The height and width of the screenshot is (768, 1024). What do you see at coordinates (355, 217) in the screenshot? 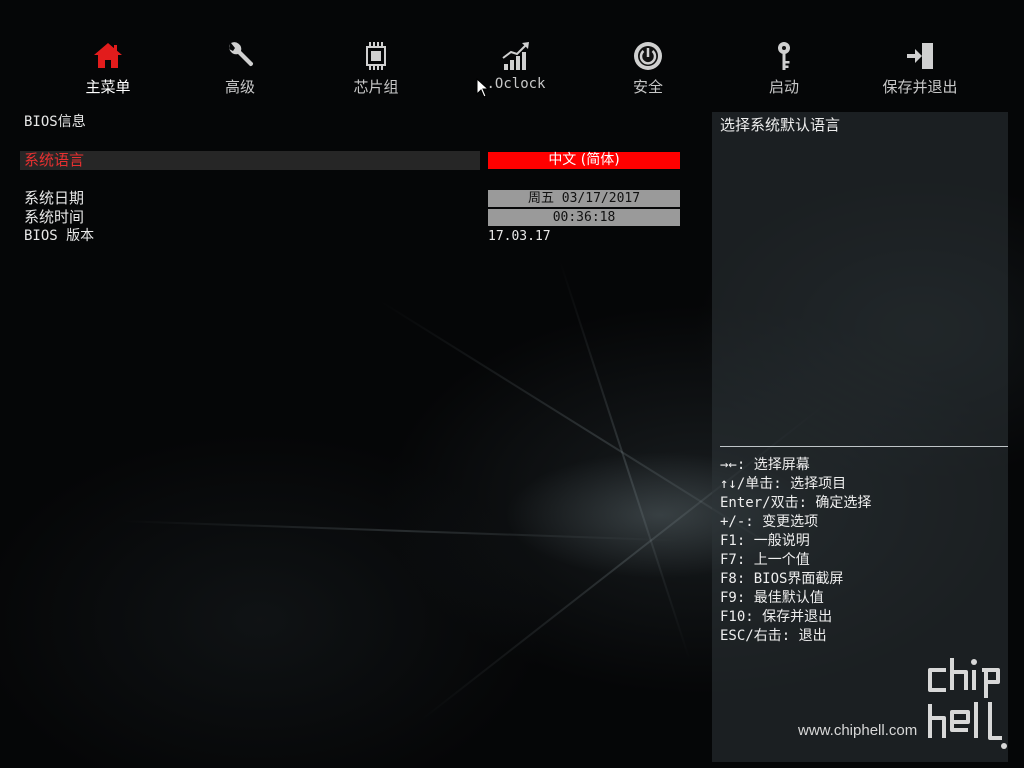
I see `system-time-row: 系统时间 00:36:18` at bounding box center [355, 217].